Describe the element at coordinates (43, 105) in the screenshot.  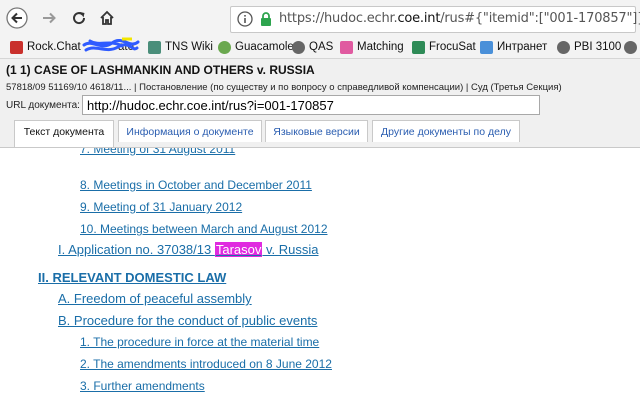
I see `document-url-label: URL документа:` at that location.